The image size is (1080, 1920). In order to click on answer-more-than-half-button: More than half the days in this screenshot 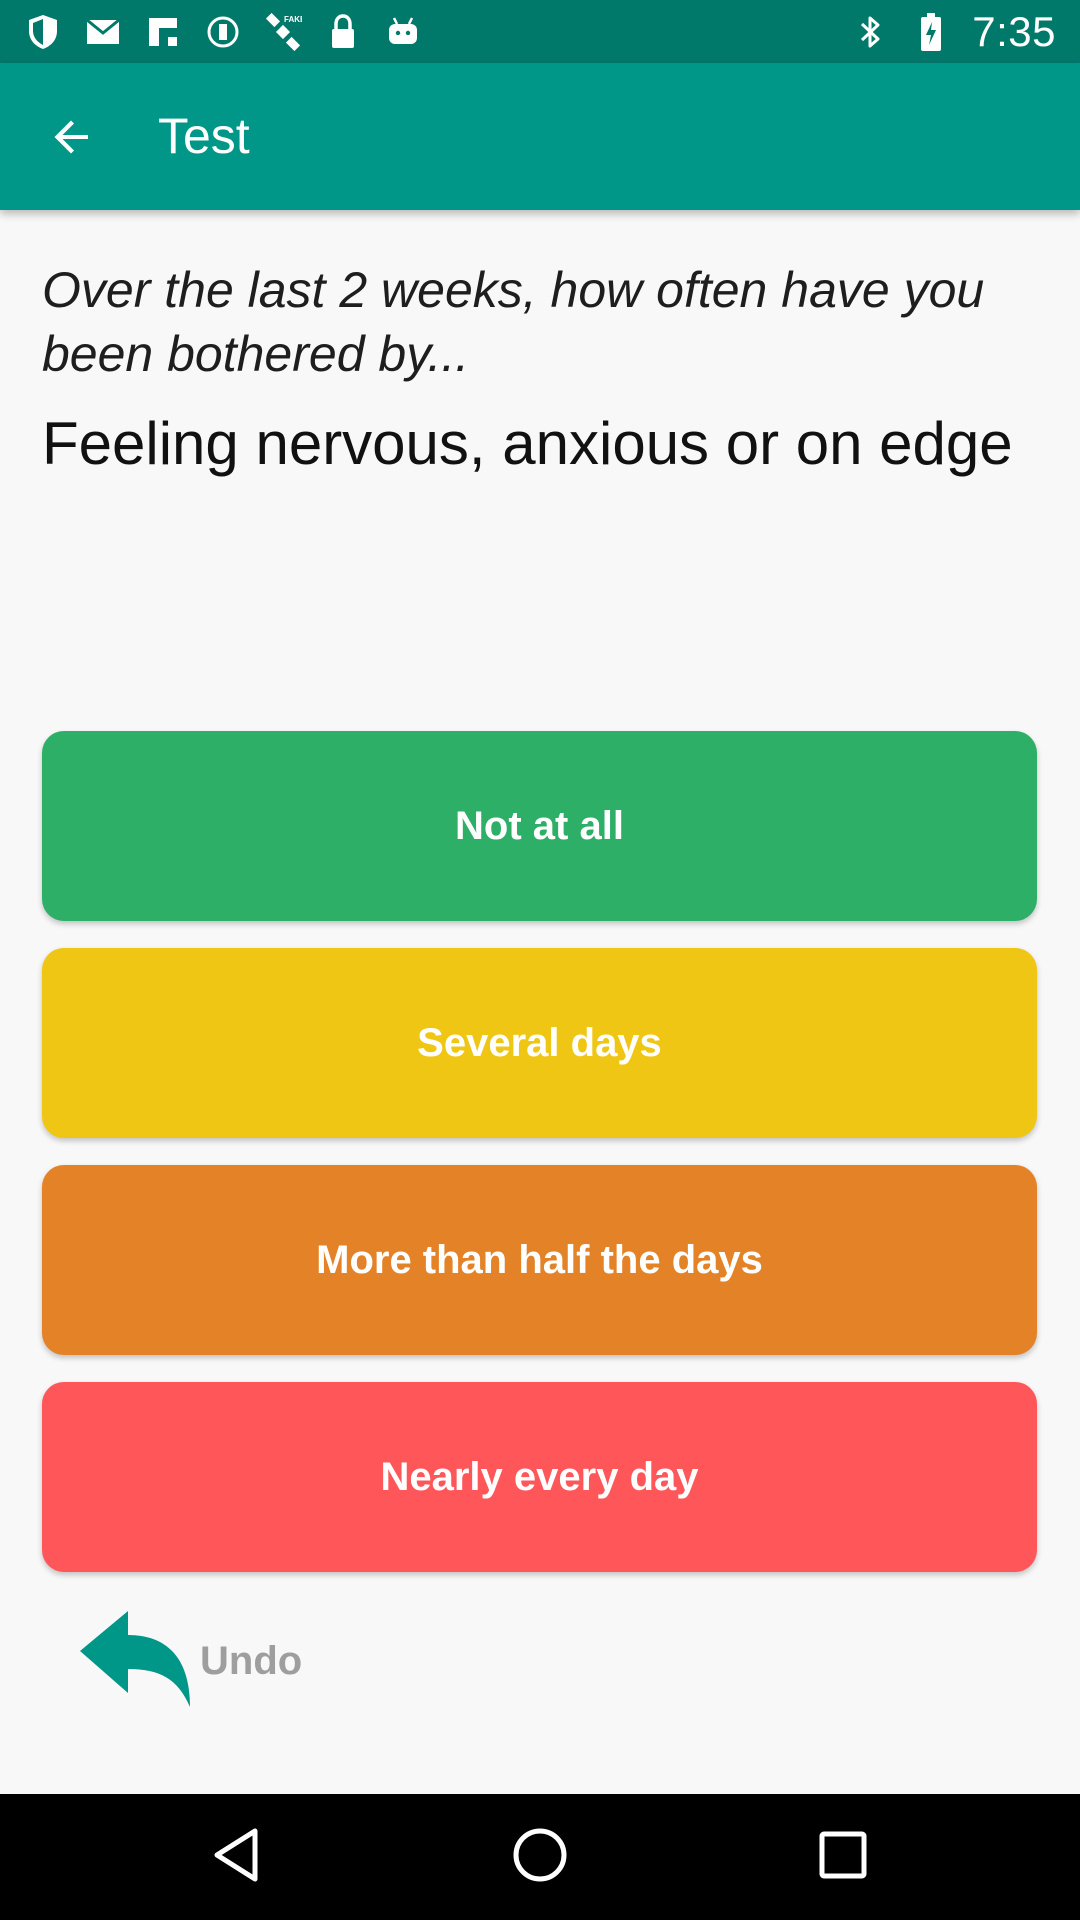, I will do `click(539, 1260)`.